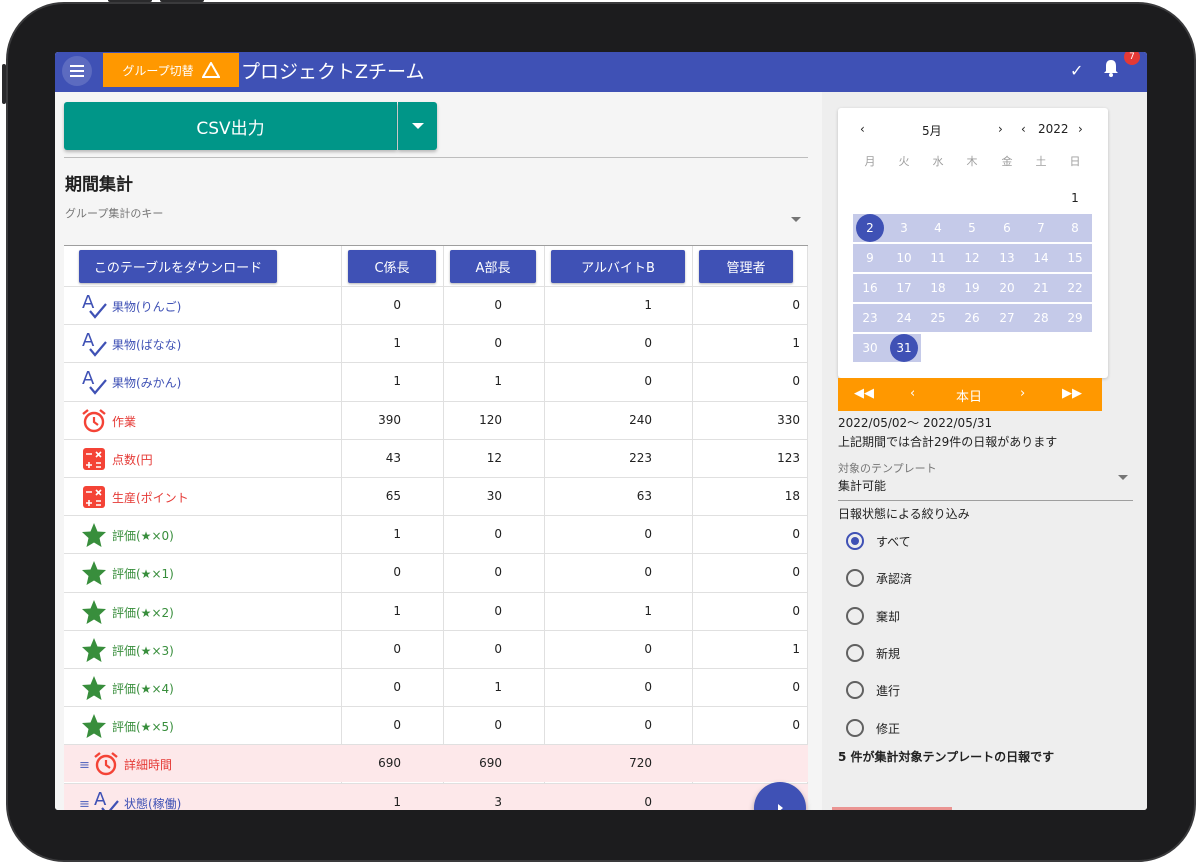 The width and height of the screenshot is (1200, 865). I want to click on fast-forward-icon: ▶▶, so click(1072, 393).